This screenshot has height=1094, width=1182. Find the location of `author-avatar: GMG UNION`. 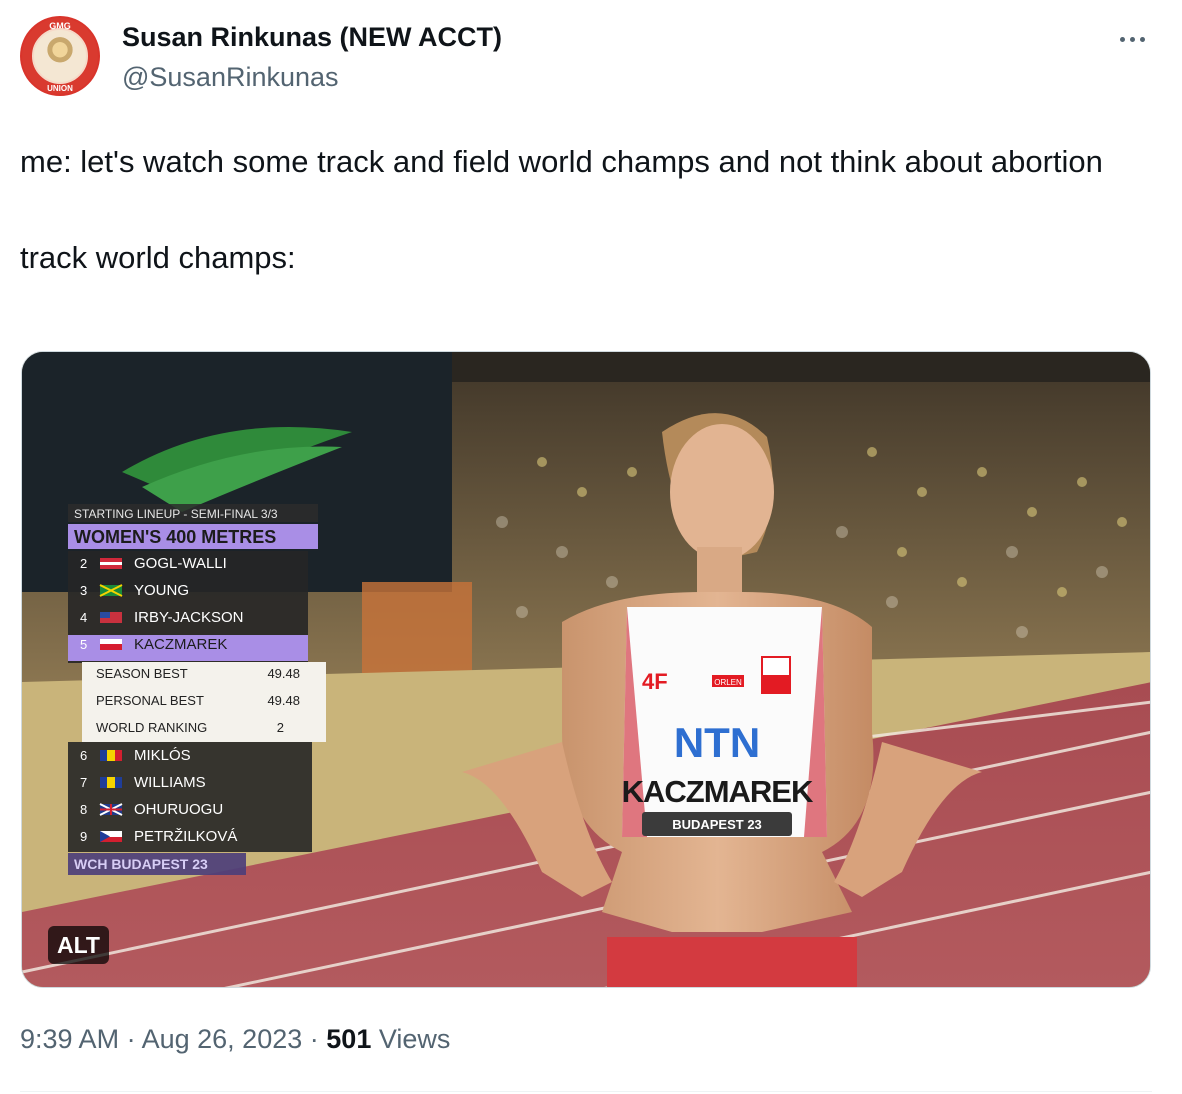

author-avatar: GMG UNION is located at coordinates (60, 56).